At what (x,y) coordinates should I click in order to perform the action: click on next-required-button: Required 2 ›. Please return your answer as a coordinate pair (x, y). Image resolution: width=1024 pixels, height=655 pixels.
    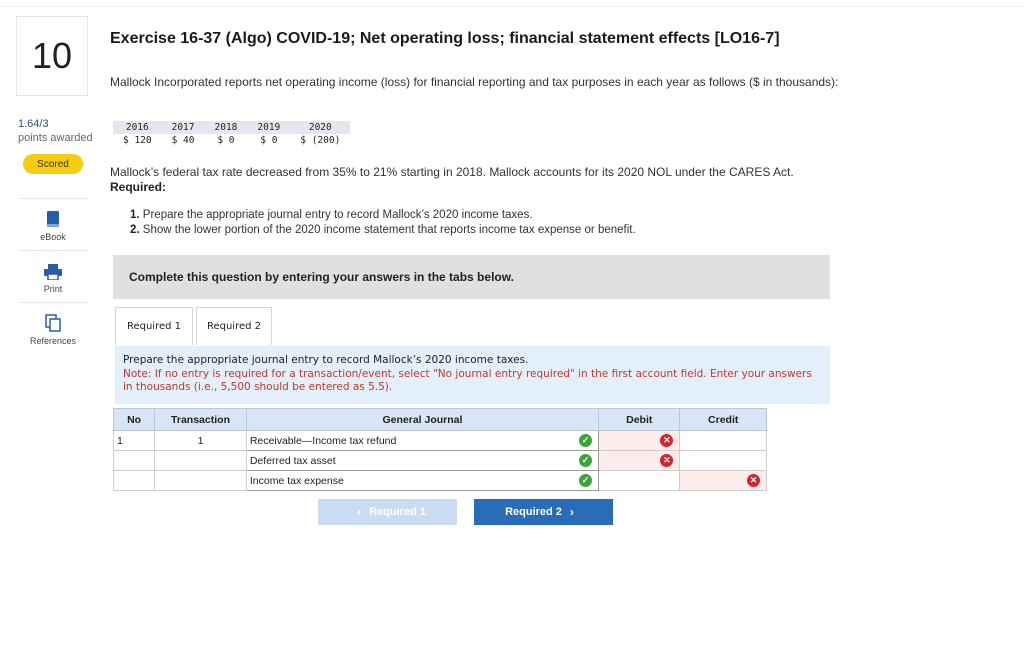
    Looking at the image, I should click on (543, 512).